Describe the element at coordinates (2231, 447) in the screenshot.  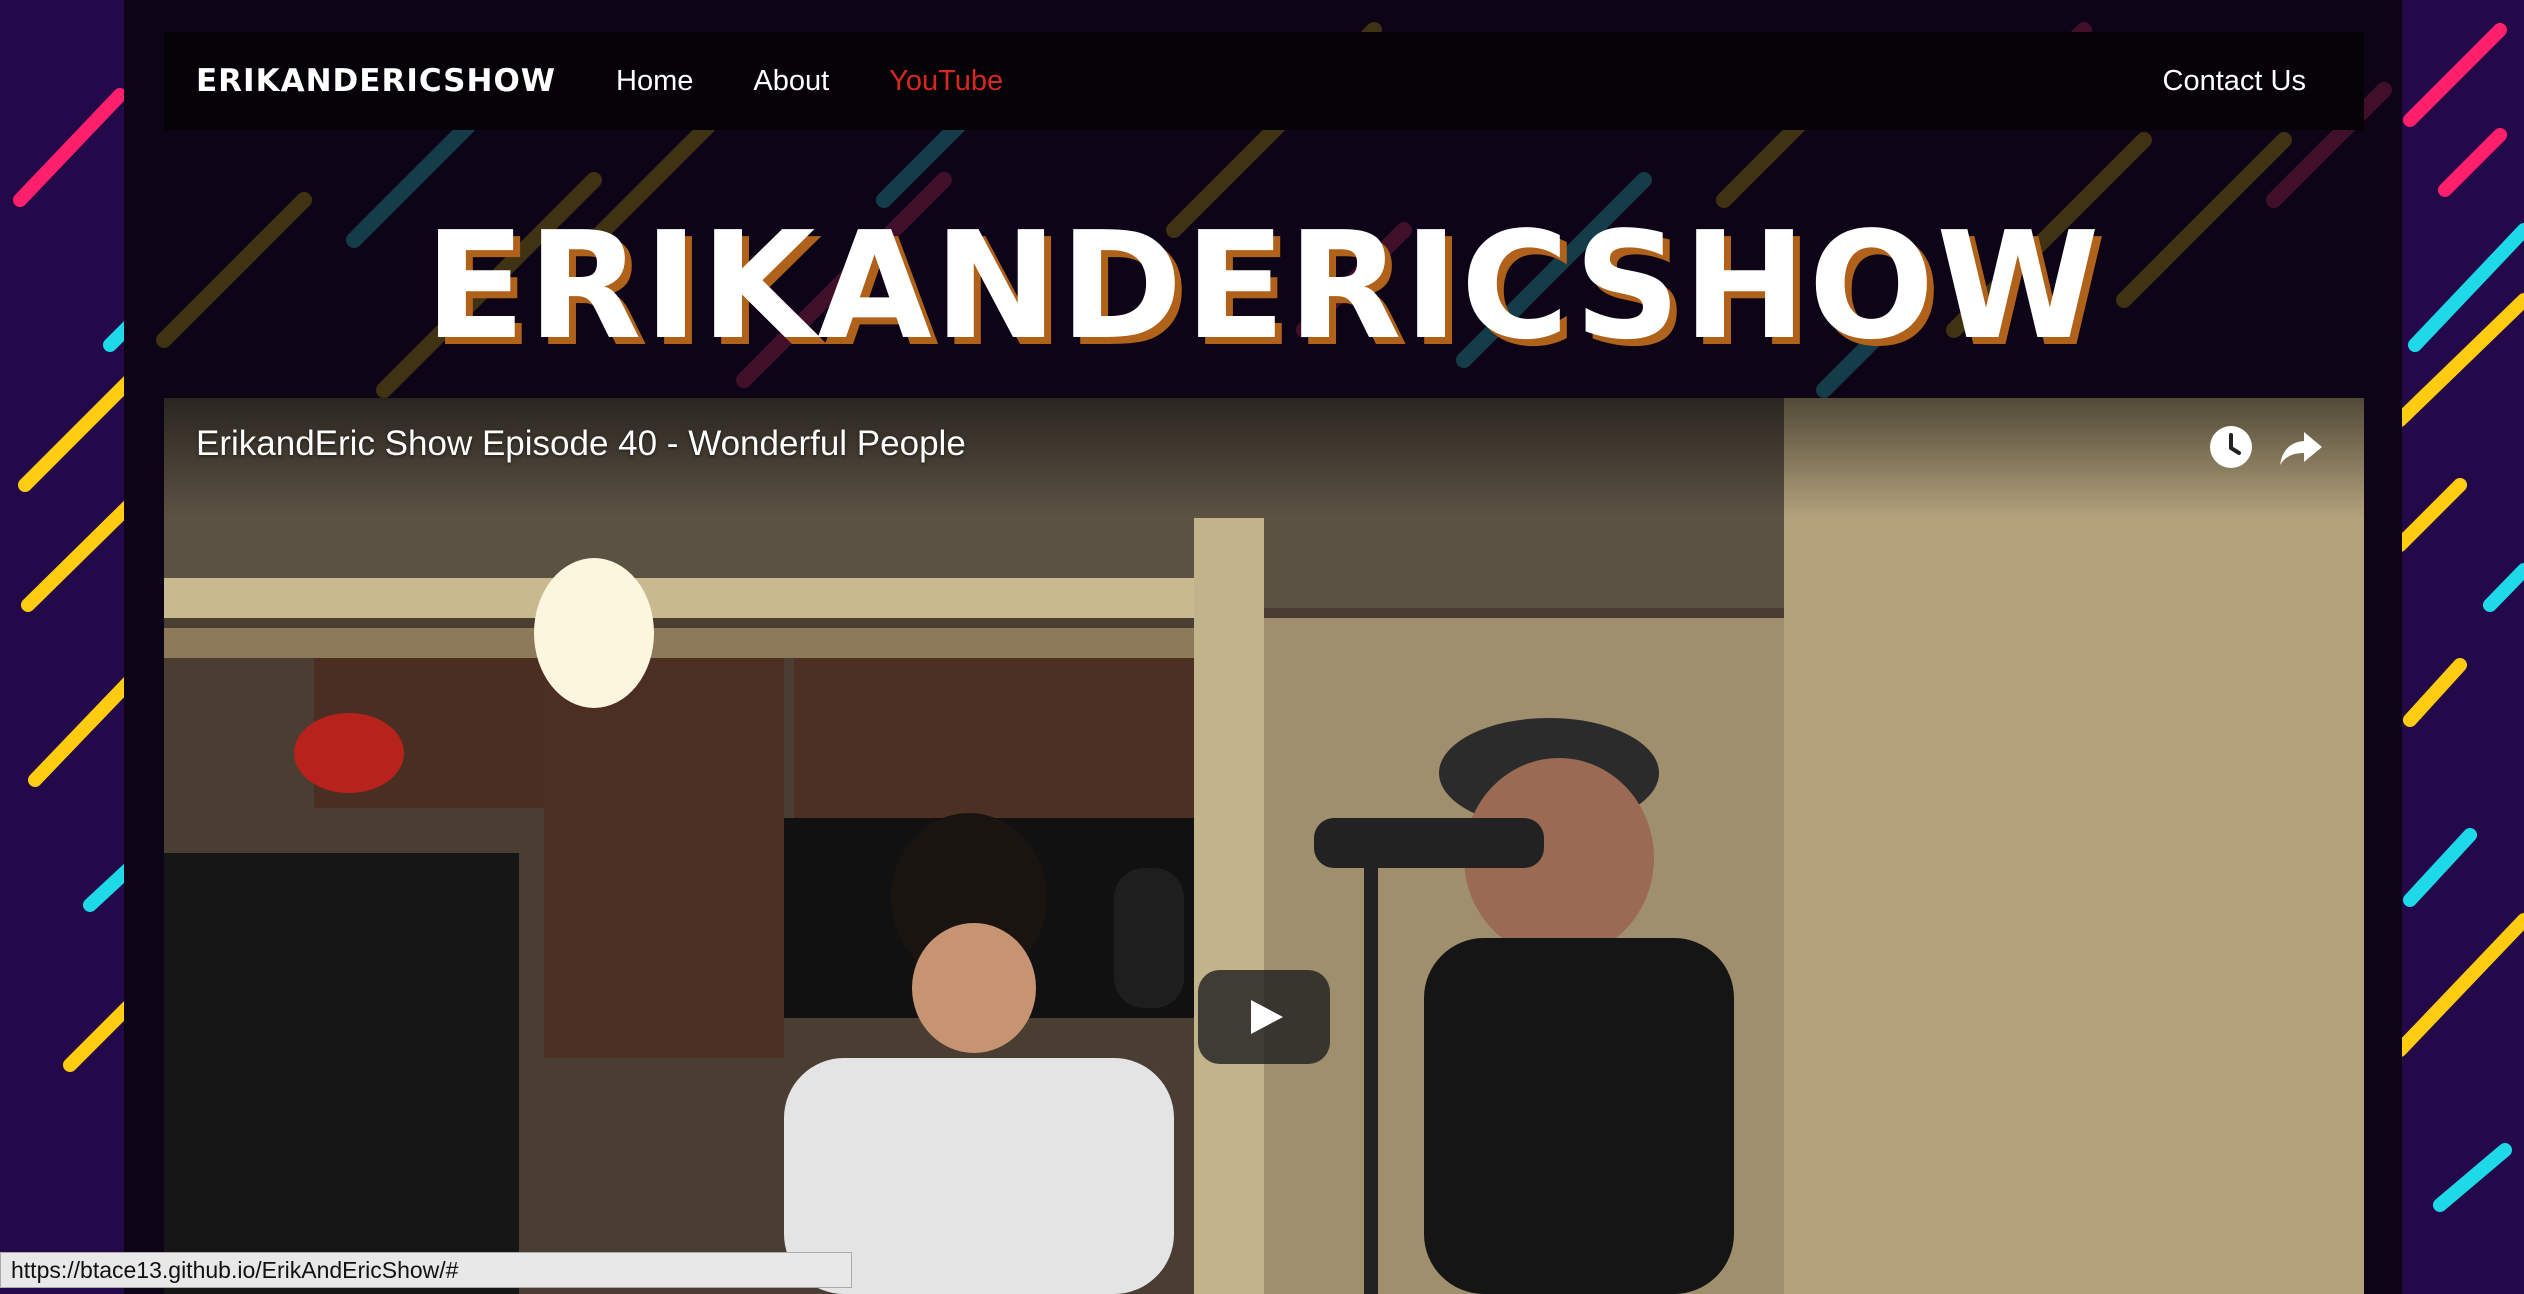
I see `watch-later-icon` at that location.